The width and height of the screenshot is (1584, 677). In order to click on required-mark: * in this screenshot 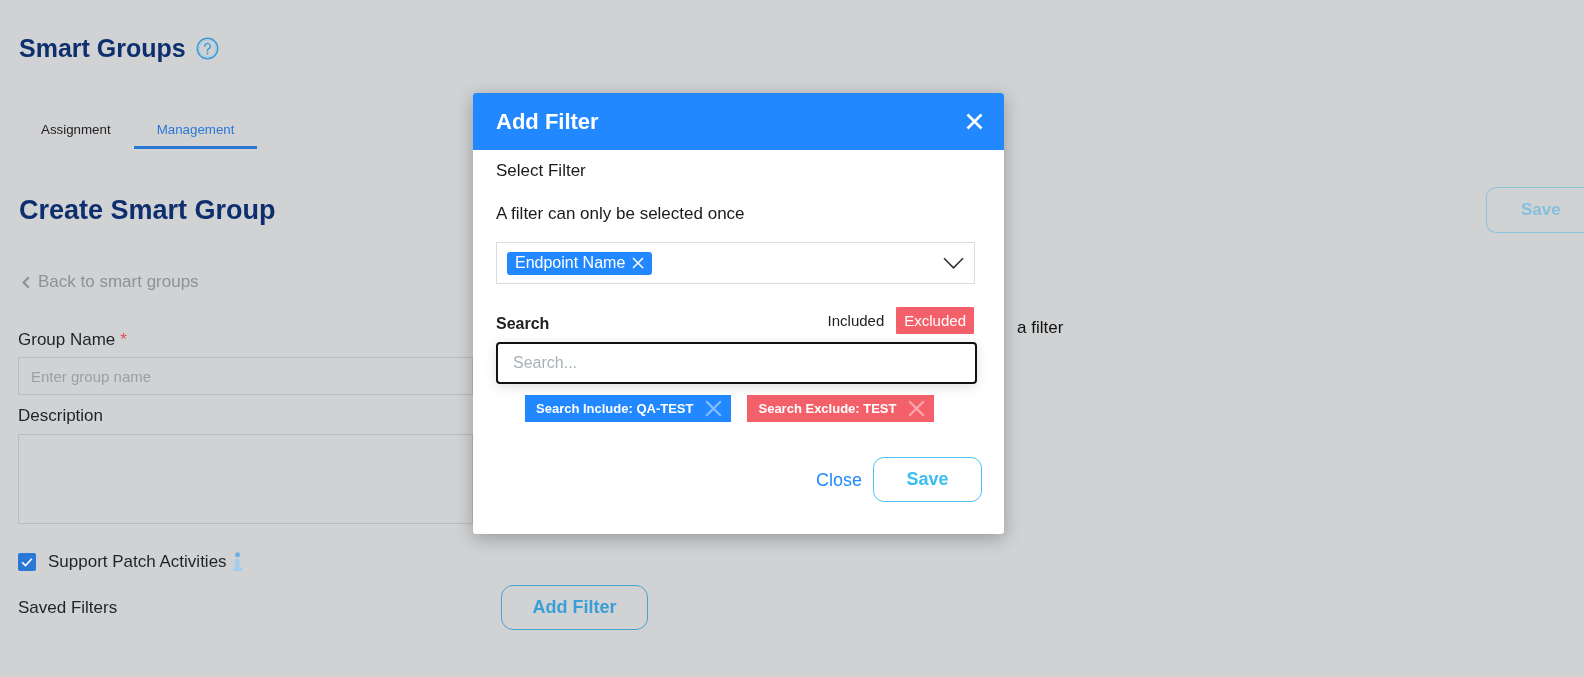, I will do `click(123, 340)`.